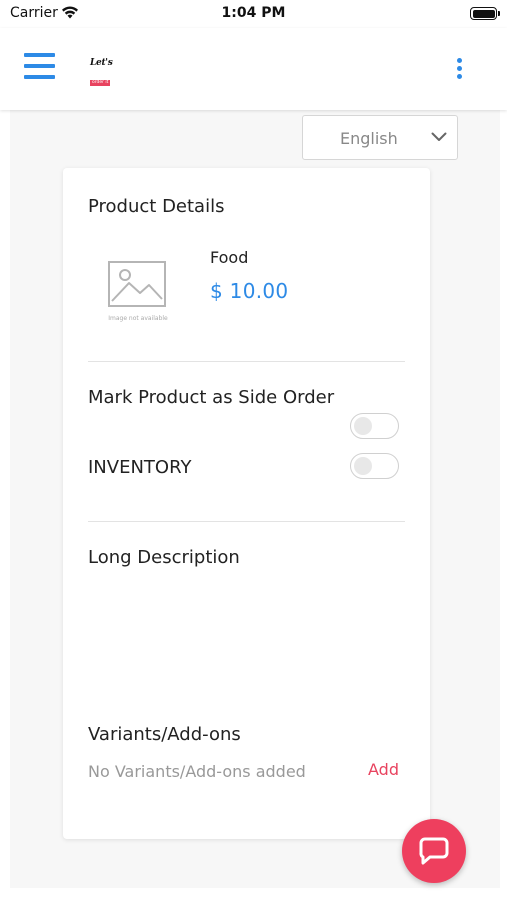  What do you see at coordinates (369, 138) in the screenshot?
I see `language-select-value: English` at bounding box center [369, 138].